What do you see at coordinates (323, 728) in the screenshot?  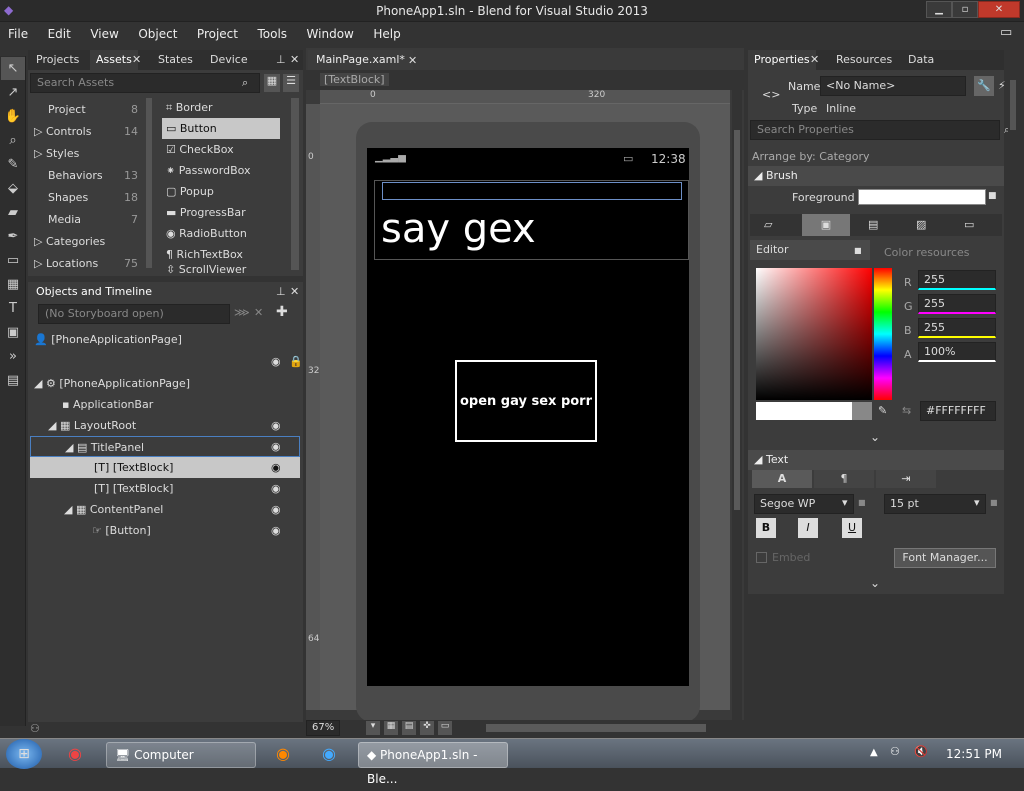 I see `zoom-field: 67%` at bounding box center [323, 728].